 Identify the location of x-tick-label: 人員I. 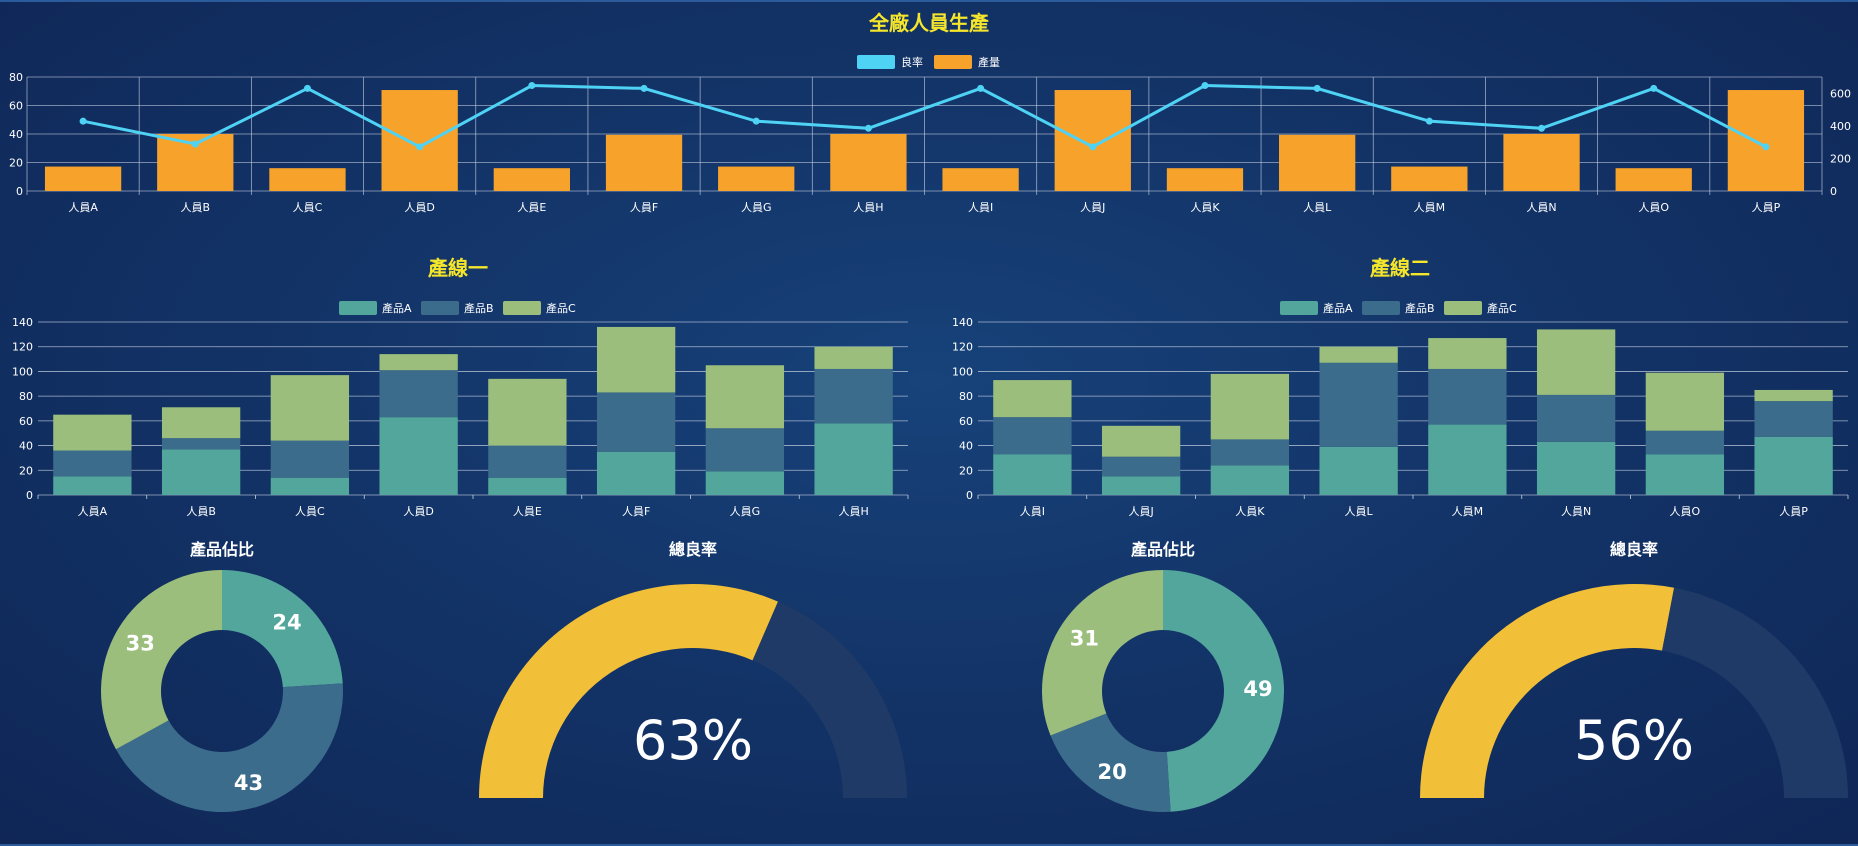
(980, 207).